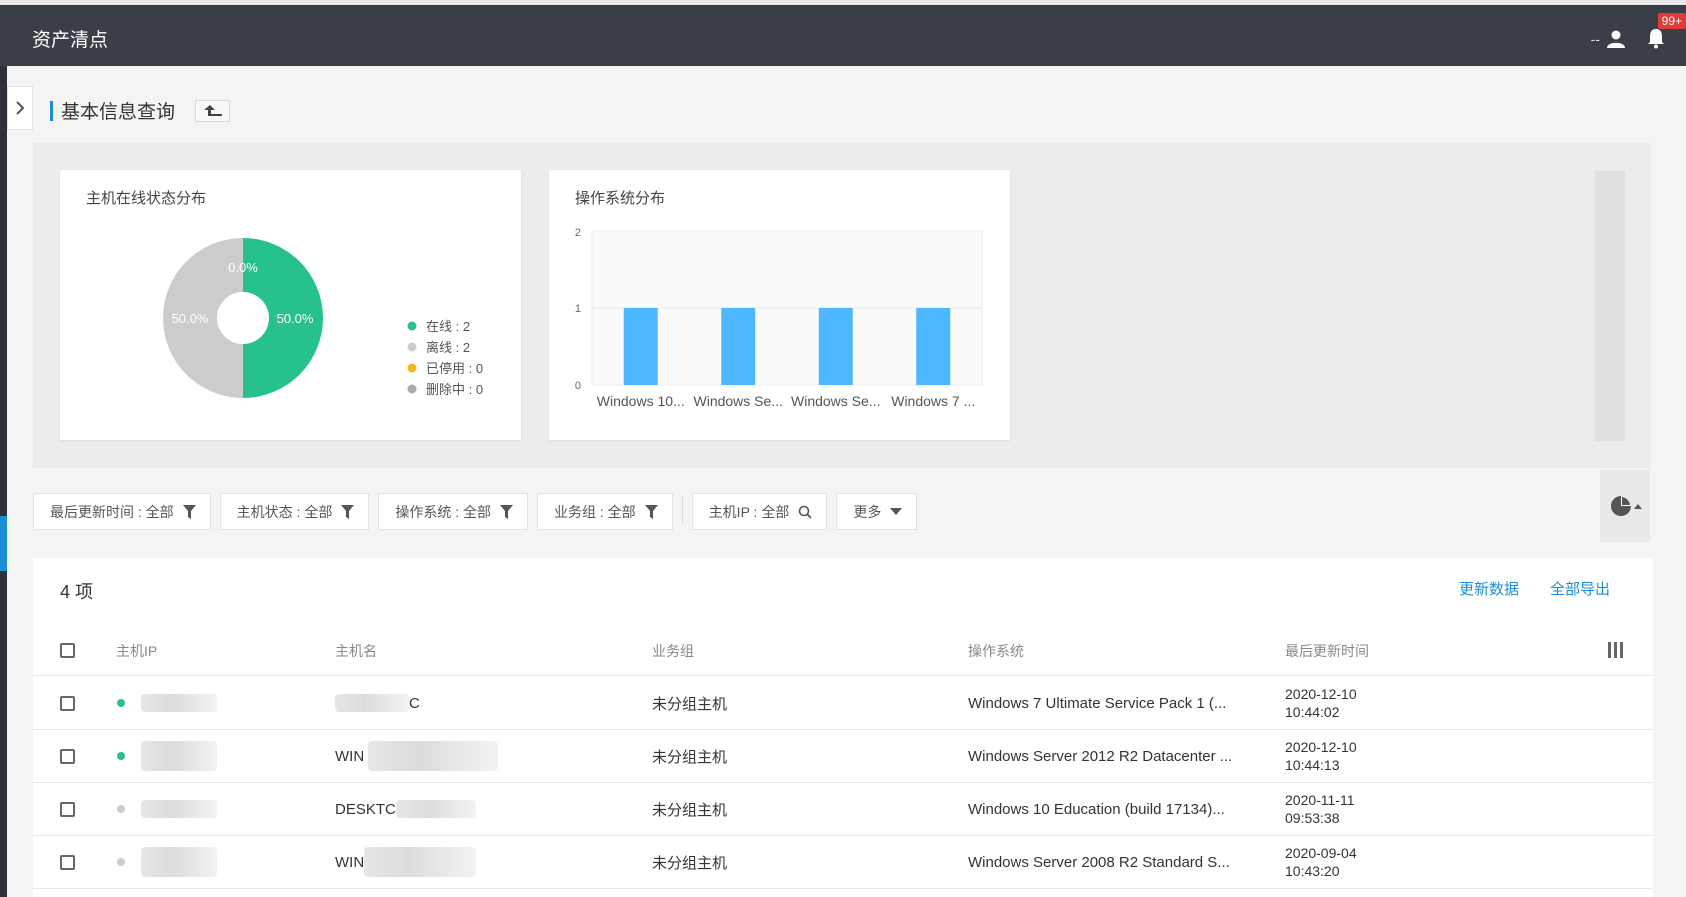 The height and width of the screenshot is (897, 1686). What do you see at coordinates (51, 110) in the screenshot?
I see `title-accent-bar` at bounding box center [51, 110].